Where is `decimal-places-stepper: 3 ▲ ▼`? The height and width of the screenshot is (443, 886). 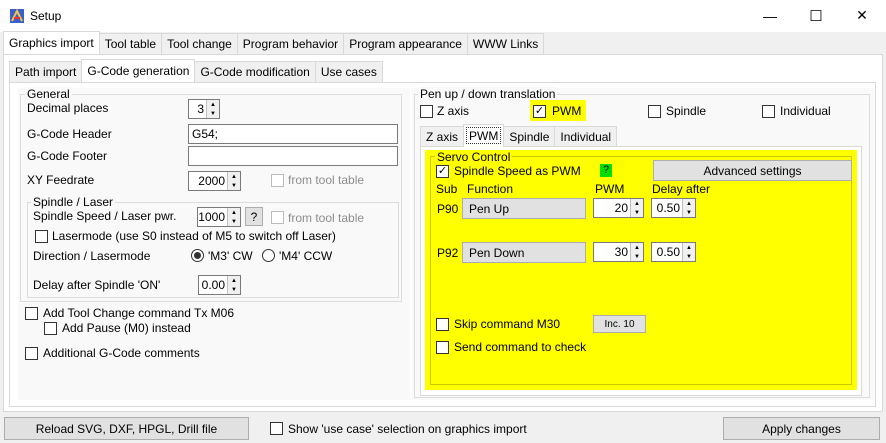 decimal-places-stepper: 3 ▲ ▼ is located at coordinates (204, 109).